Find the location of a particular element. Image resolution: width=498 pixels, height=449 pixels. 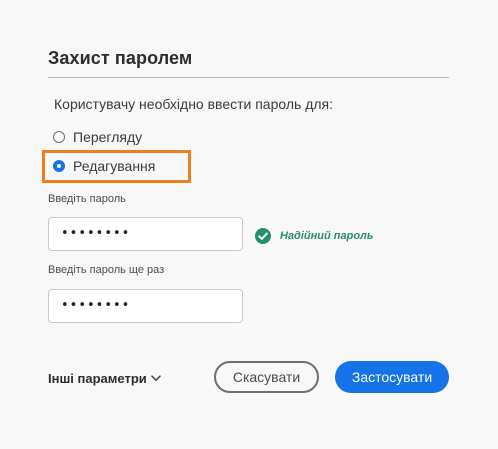

radio-option-edit: Редагування is located at coordinates (104, 166).